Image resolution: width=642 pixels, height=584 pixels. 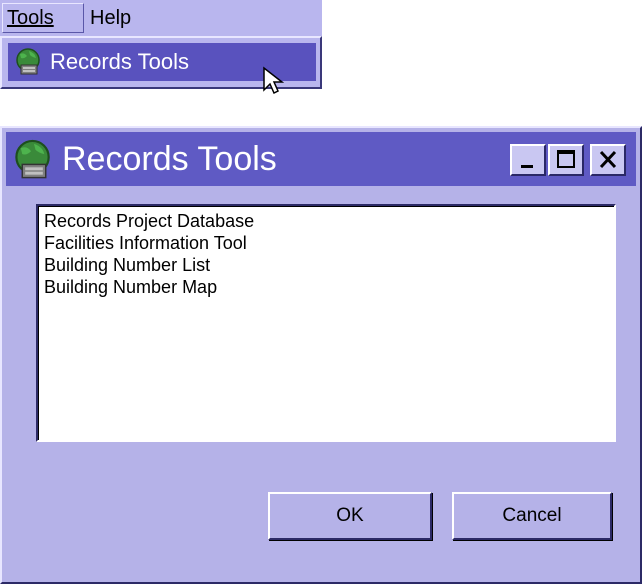 I want to click on maximize-button, so click(x=566, y=160).